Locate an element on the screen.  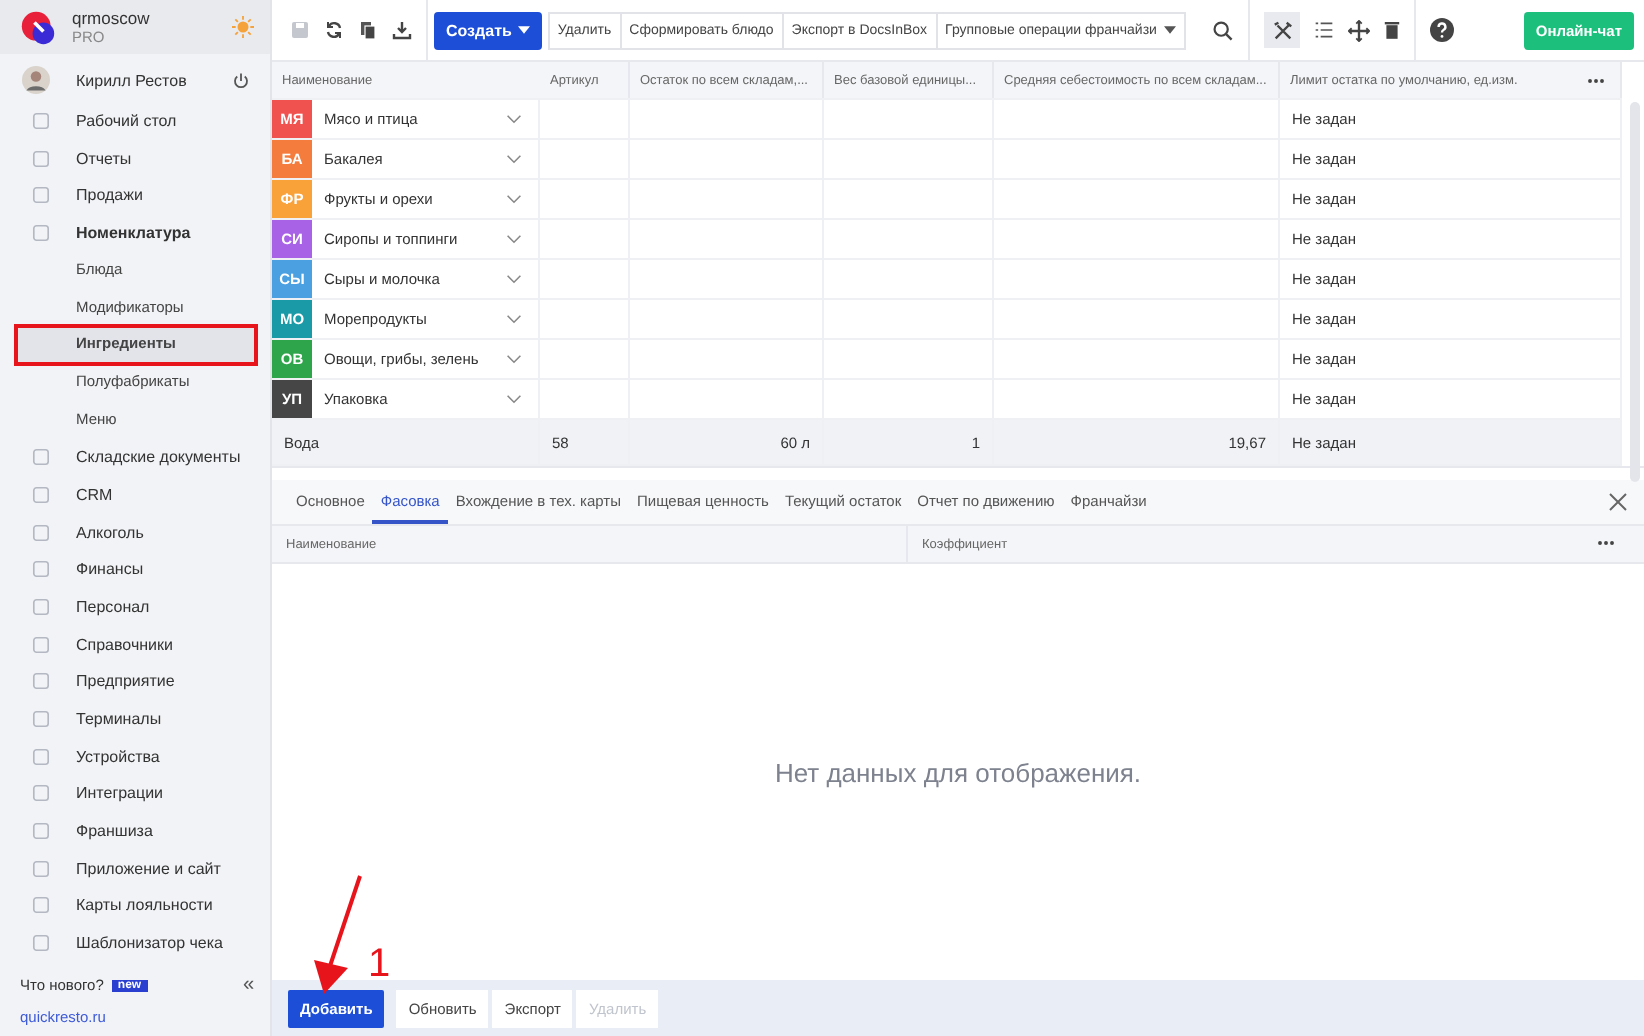
nav-item: Шаблонизатор чека is located at coordinates (135, 943).